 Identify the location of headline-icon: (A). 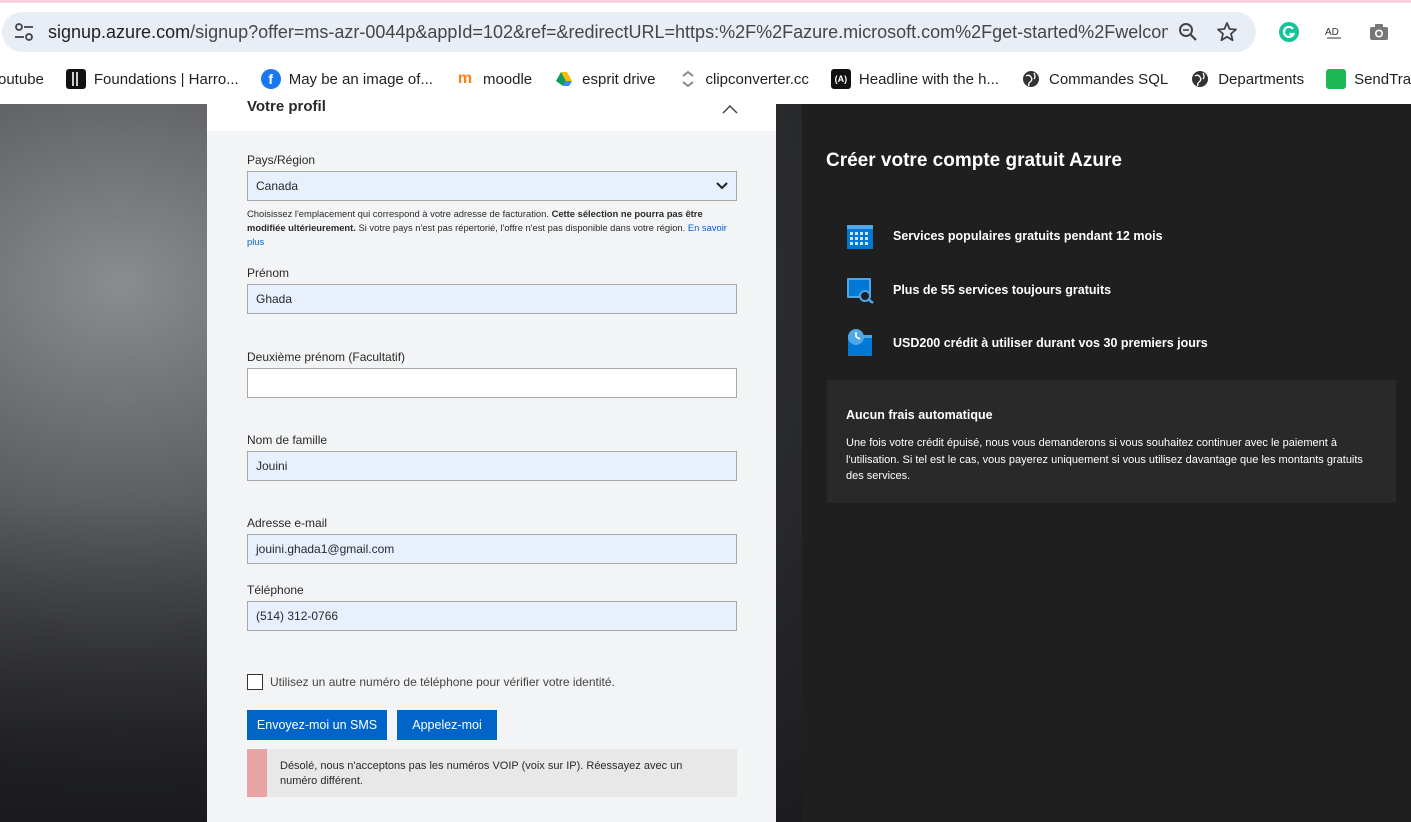
(840, 79).